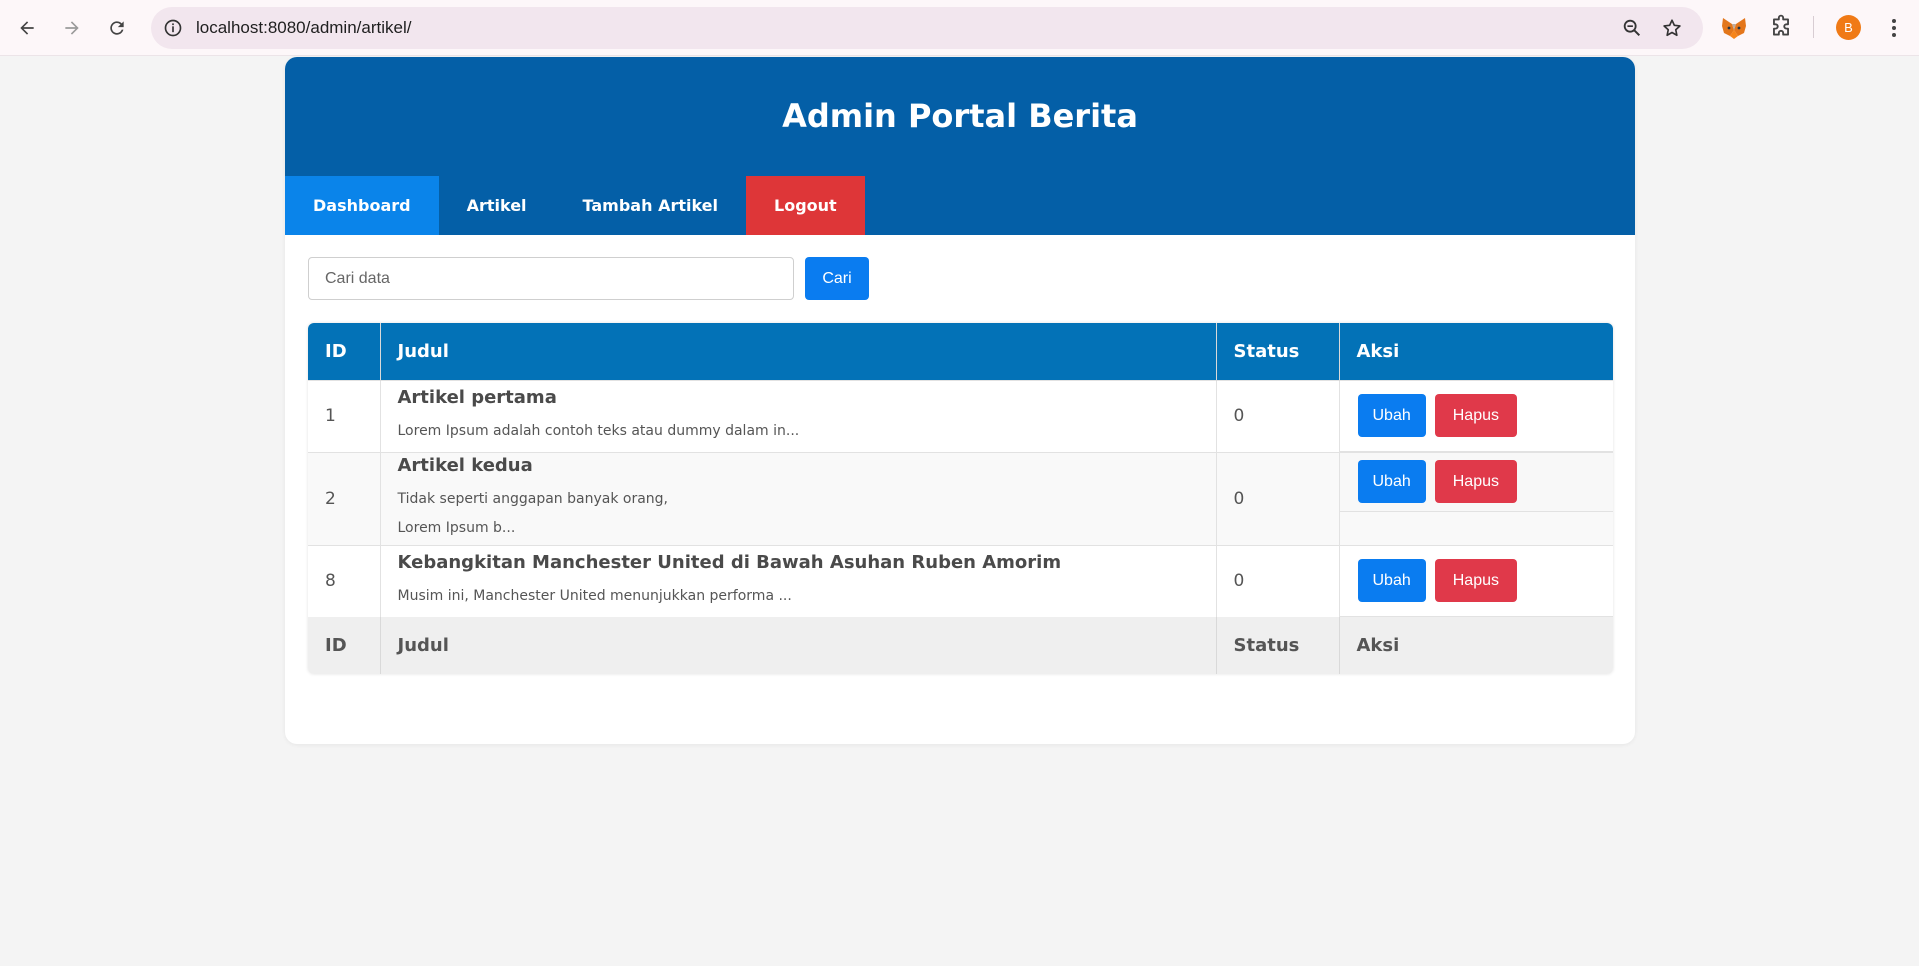 Image resolution: width=1919 pixels, height=966 pixels. I want to click on profile-avatar: B, so click(1848, 27).